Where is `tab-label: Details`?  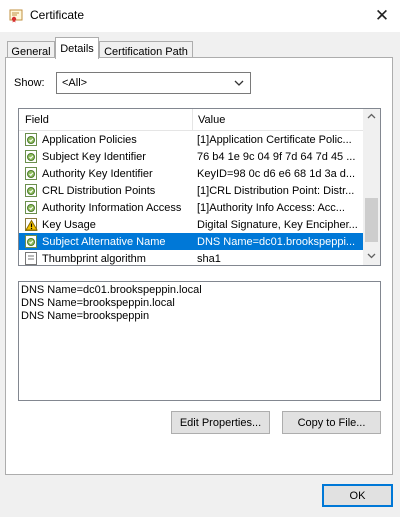
tab-label: Details is located at coordinates (77, 48).